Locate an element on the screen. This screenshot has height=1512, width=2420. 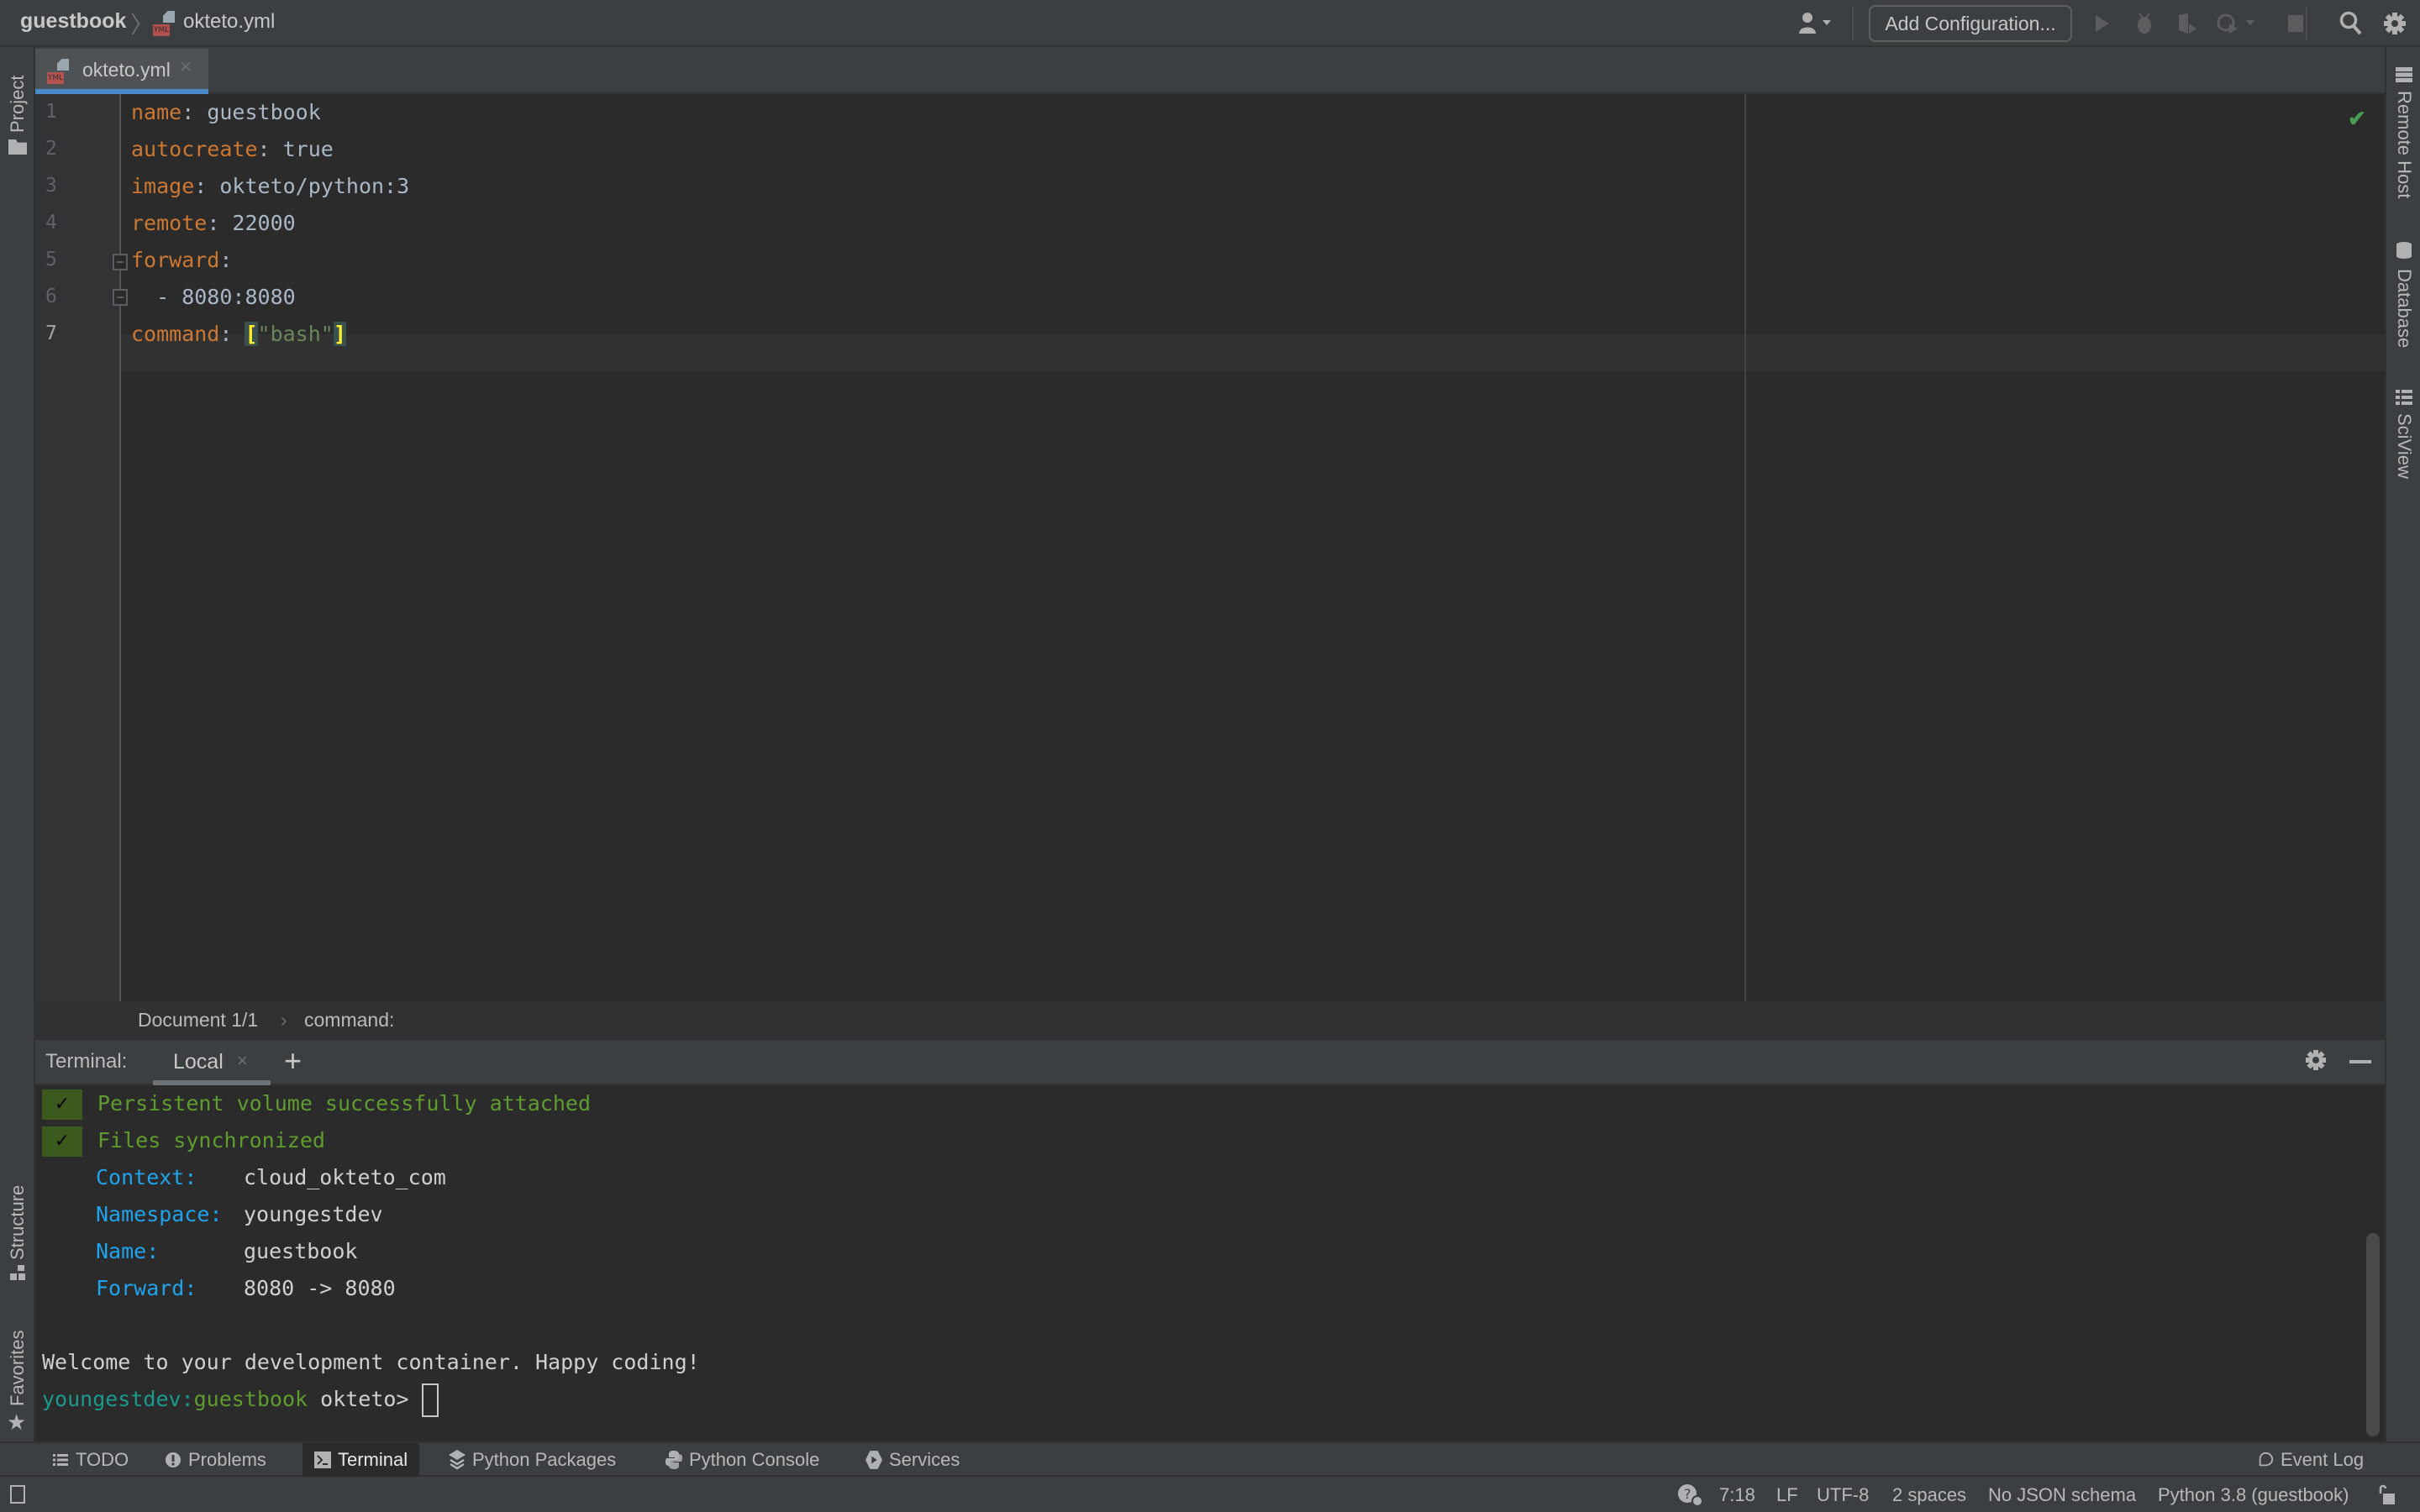
terminal-info-line: Namespace: youngestdev is located at coordinates (240, 1214).